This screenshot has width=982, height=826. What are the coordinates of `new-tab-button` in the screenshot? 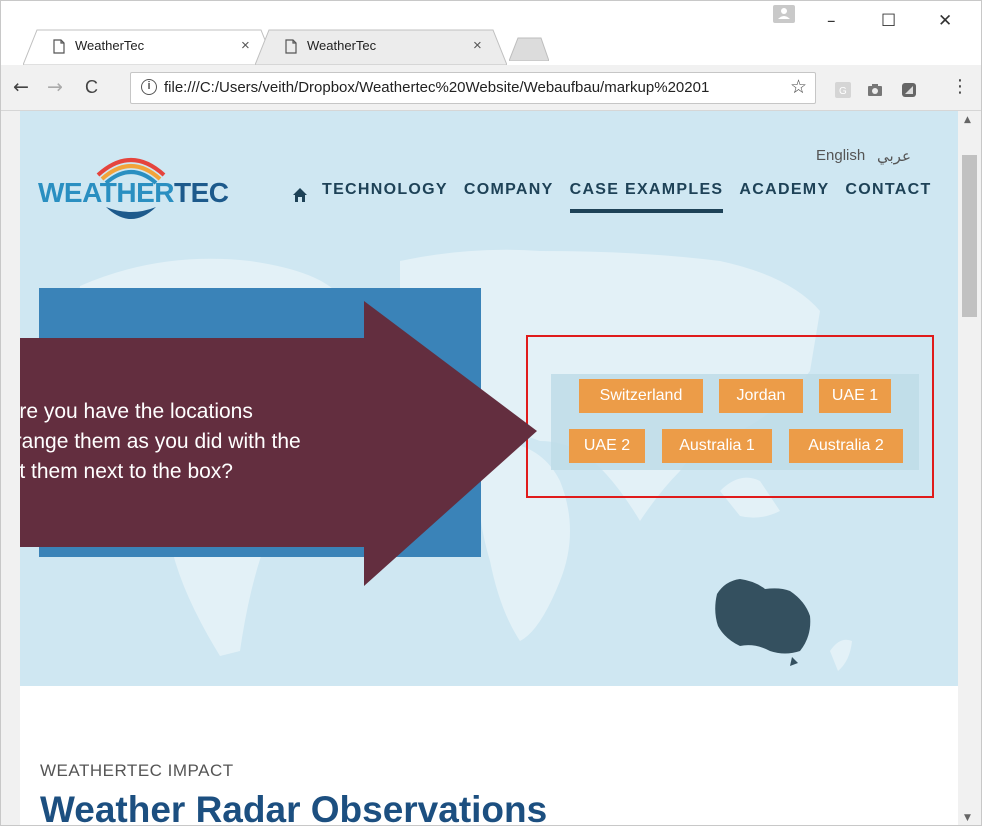 It's located at (529, 49).